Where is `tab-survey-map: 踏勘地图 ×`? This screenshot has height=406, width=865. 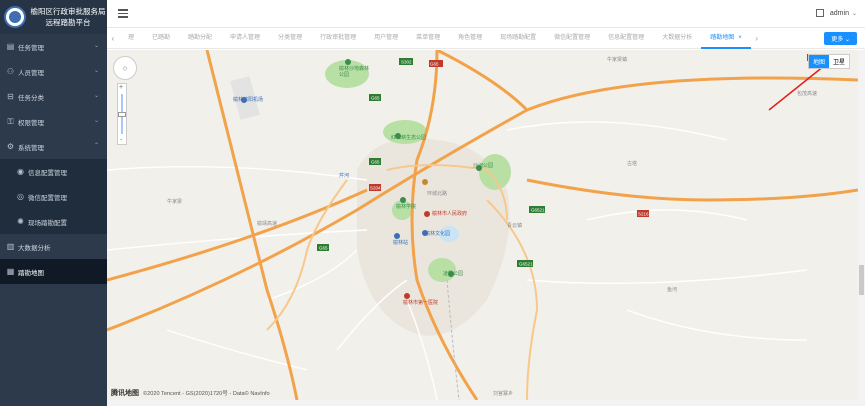 tab-survey-map: 踏勘地图 × is located at coordinates (726, 38).